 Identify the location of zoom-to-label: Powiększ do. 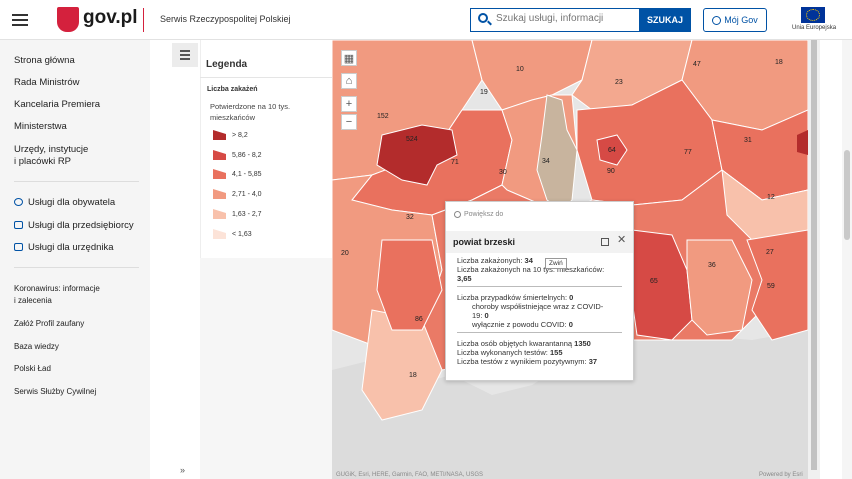
(484, 214).